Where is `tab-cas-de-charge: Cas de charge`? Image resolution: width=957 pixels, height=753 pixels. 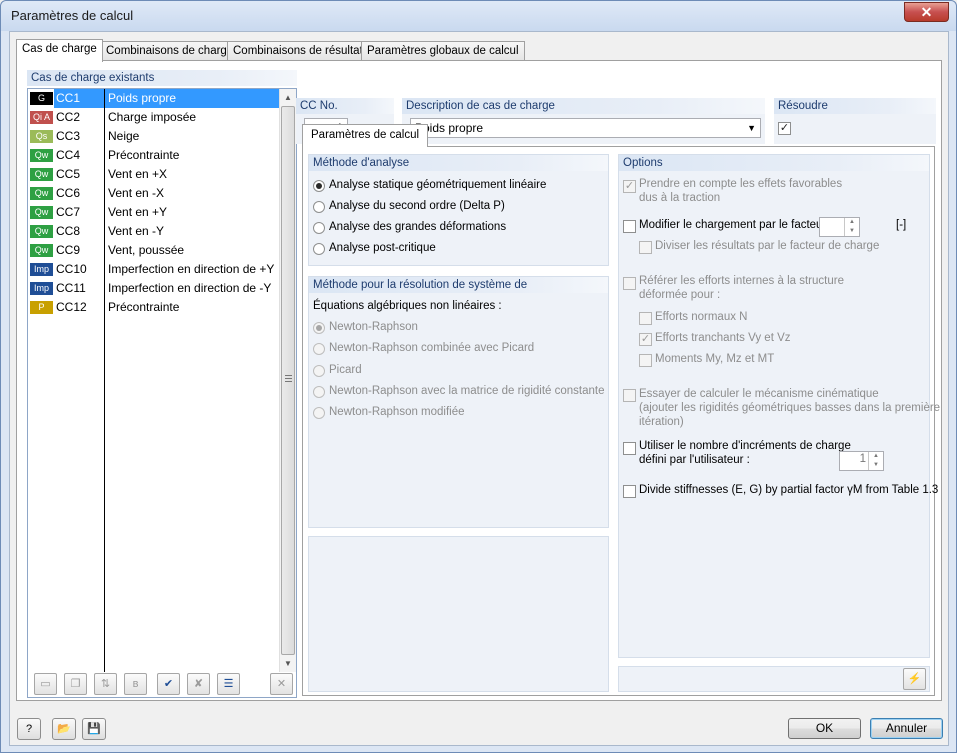
tab-cas-de-charge: Cas de charge is located at coordinates (59, 50).